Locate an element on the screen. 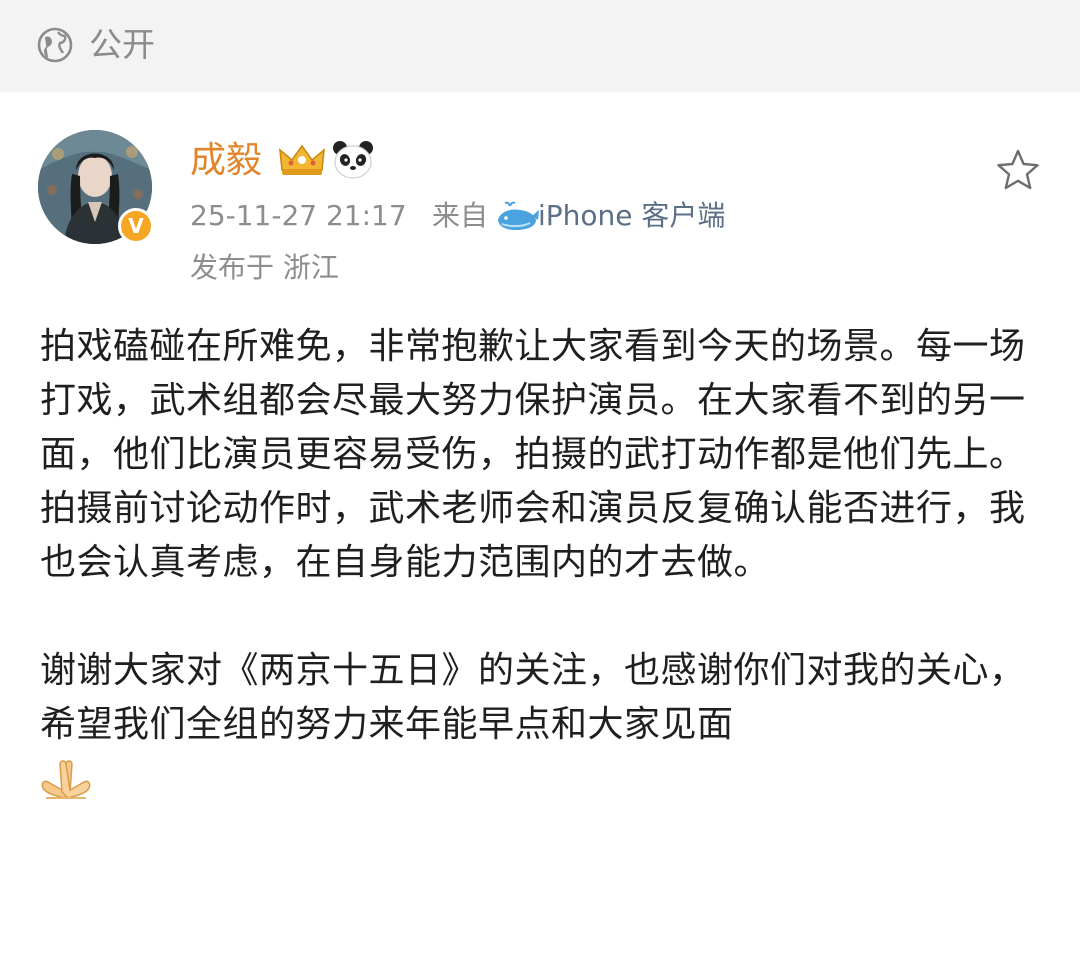 This screenshot has height=966, width=1080. author-name: 成毅 is located at coordinates (226, 161).